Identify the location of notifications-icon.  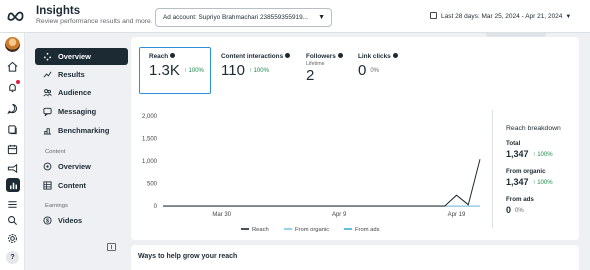
(13, 87).